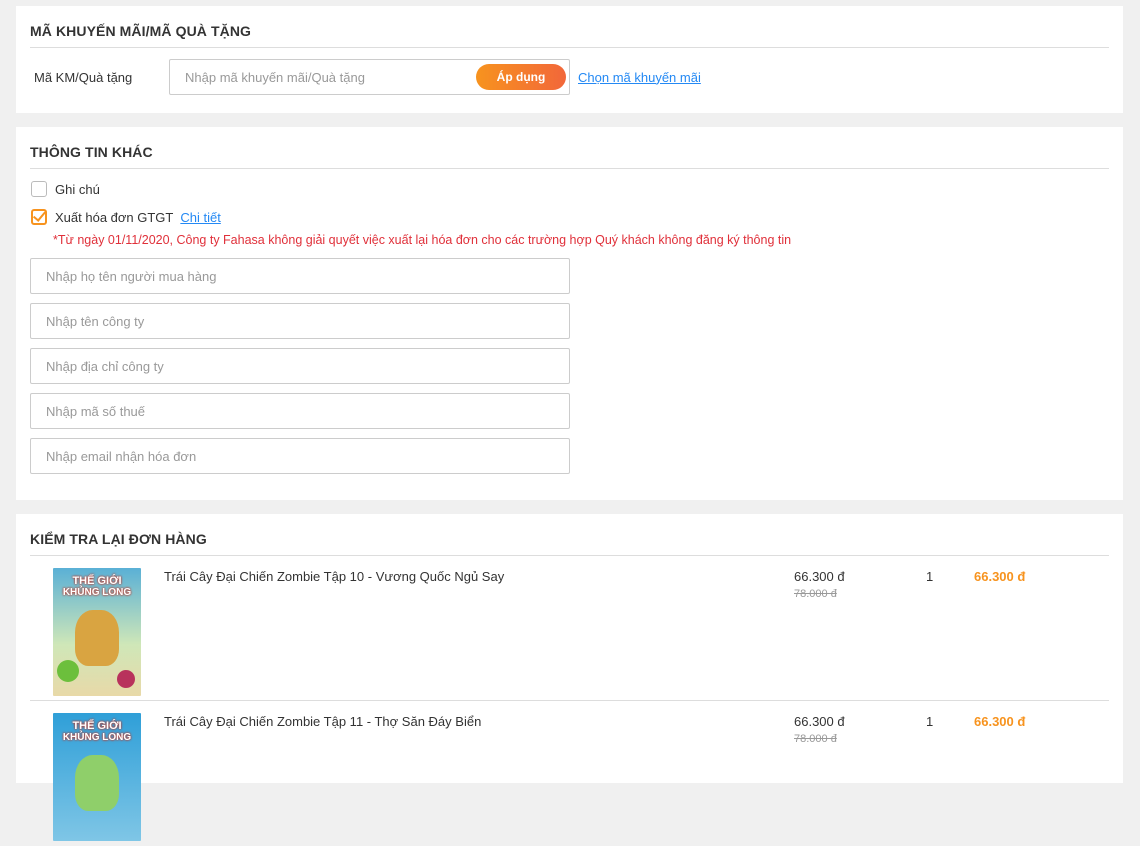 The image size is (1140, 846). I want to click on promo-code-input, so click(320, 77).